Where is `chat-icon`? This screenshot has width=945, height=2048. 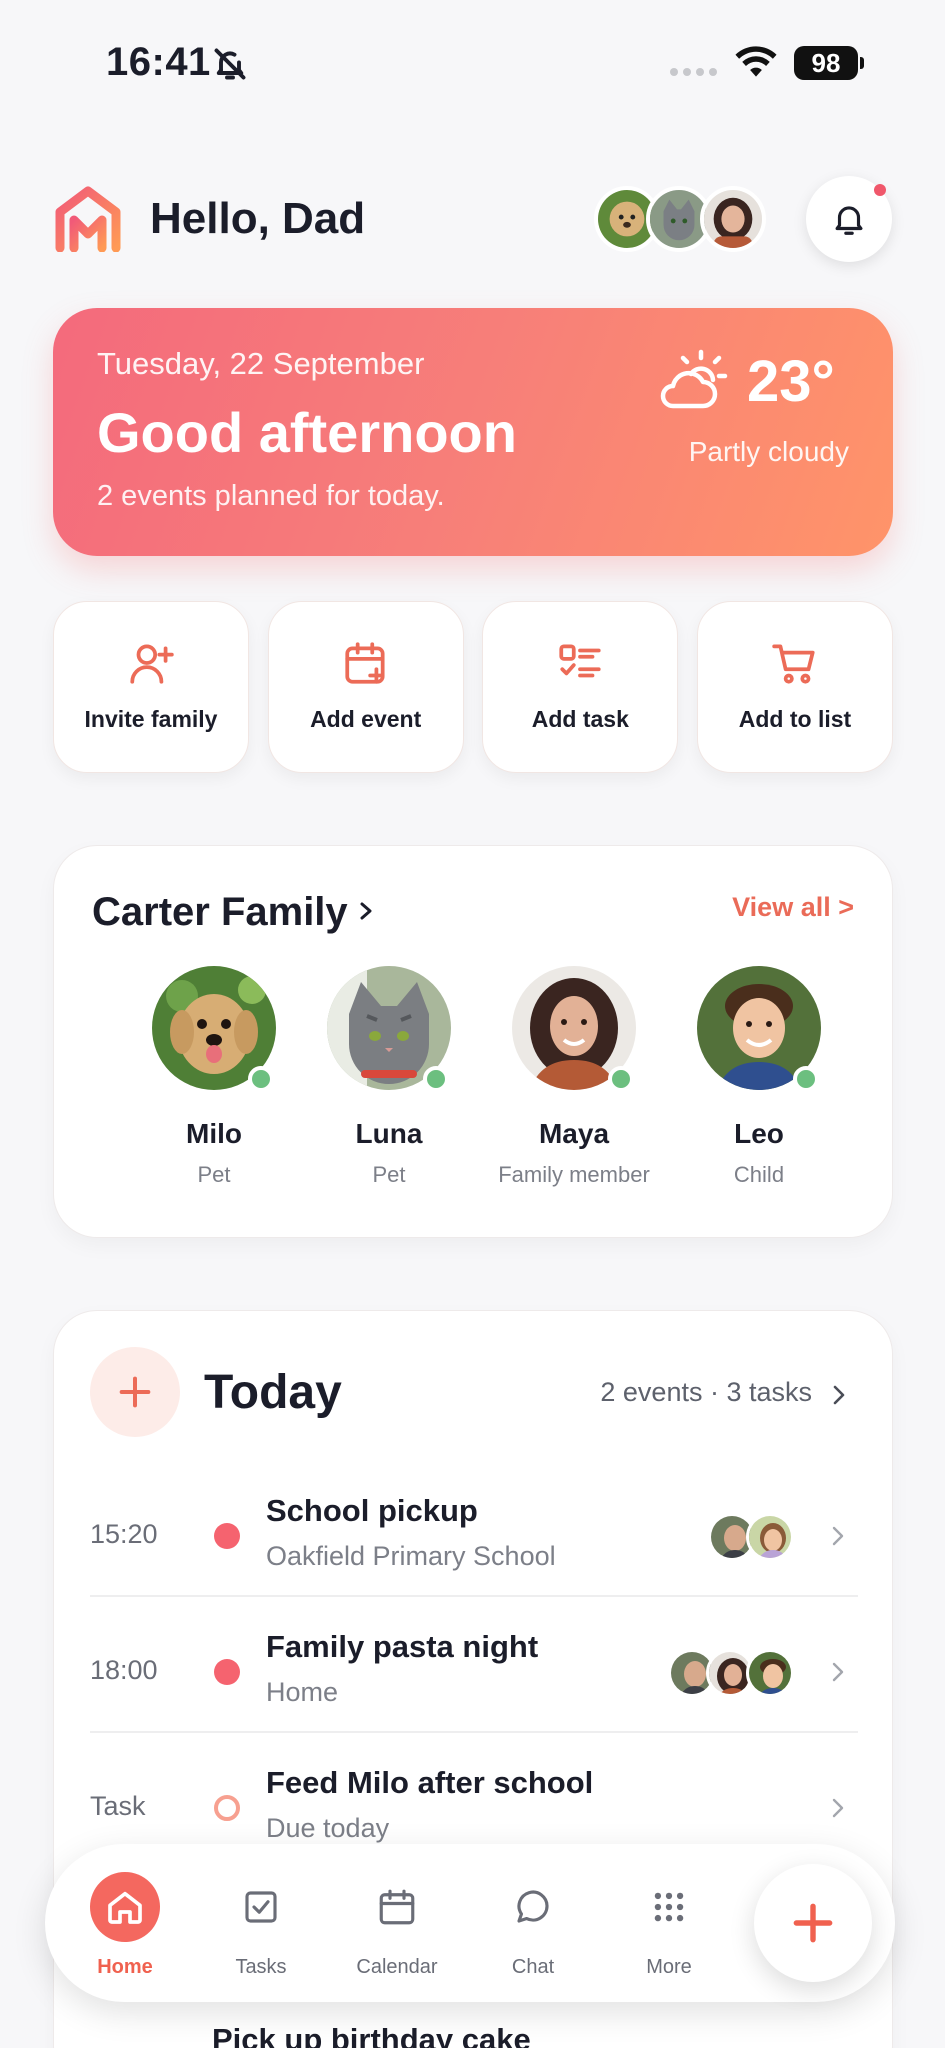 chat-icon is located at coordinates (533, 1906).